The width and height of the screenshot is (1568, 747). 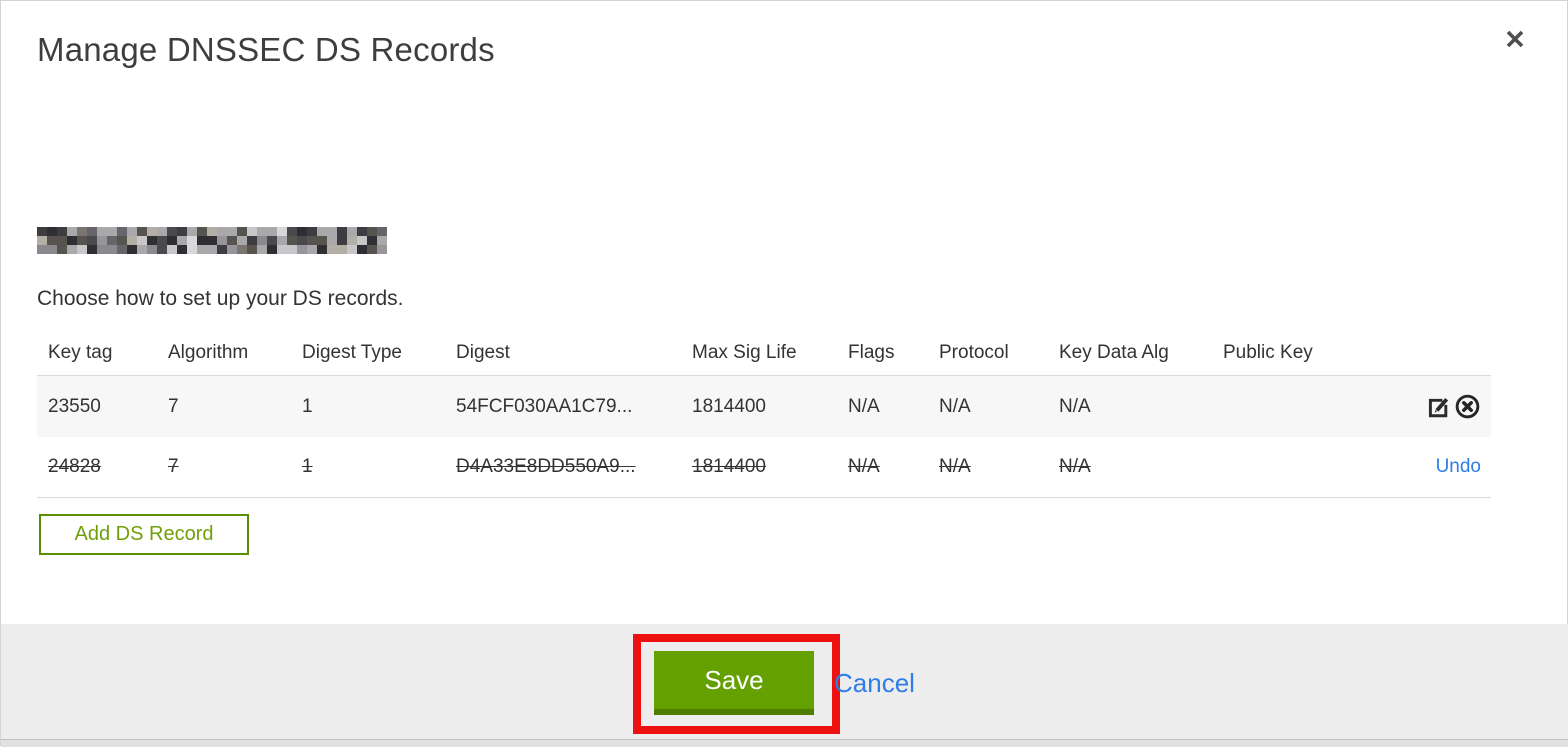 I want to click on col-flags: Flags, so click(x=871, y=352).